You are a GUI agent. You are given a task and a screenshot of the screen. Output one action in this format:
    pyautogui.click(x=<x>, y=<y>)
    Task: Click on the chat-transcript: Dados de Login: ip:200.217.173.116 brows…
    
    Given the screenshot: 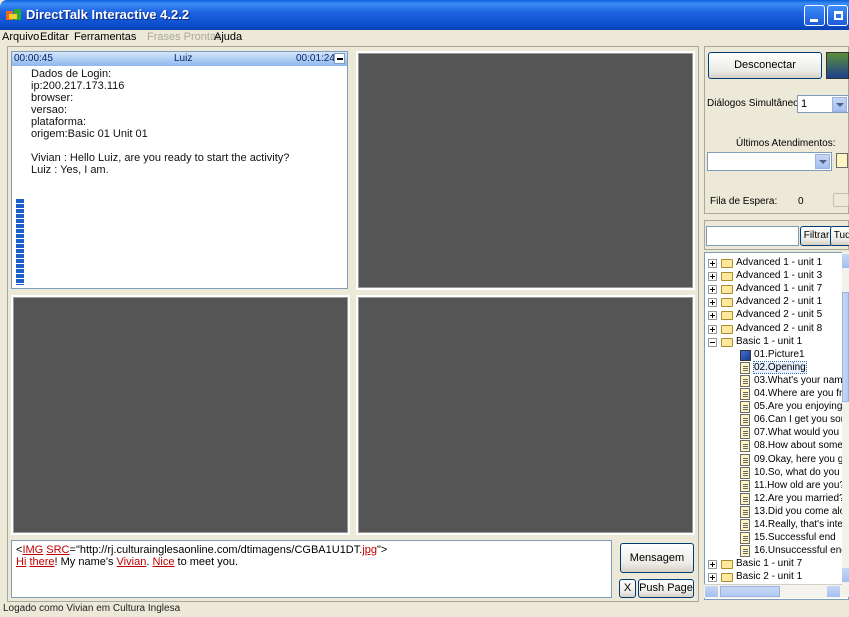 What is the action you would take?
    pyautogui.click(x=160, y=122)
    